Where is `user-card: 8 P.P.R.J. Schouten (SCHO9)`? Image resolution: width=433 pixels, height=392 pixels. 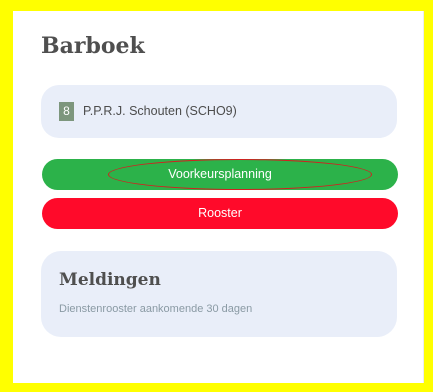 user-card: 8 P.P.R.J. Schouten (SCHO9) is located at coordinates (219, 111).